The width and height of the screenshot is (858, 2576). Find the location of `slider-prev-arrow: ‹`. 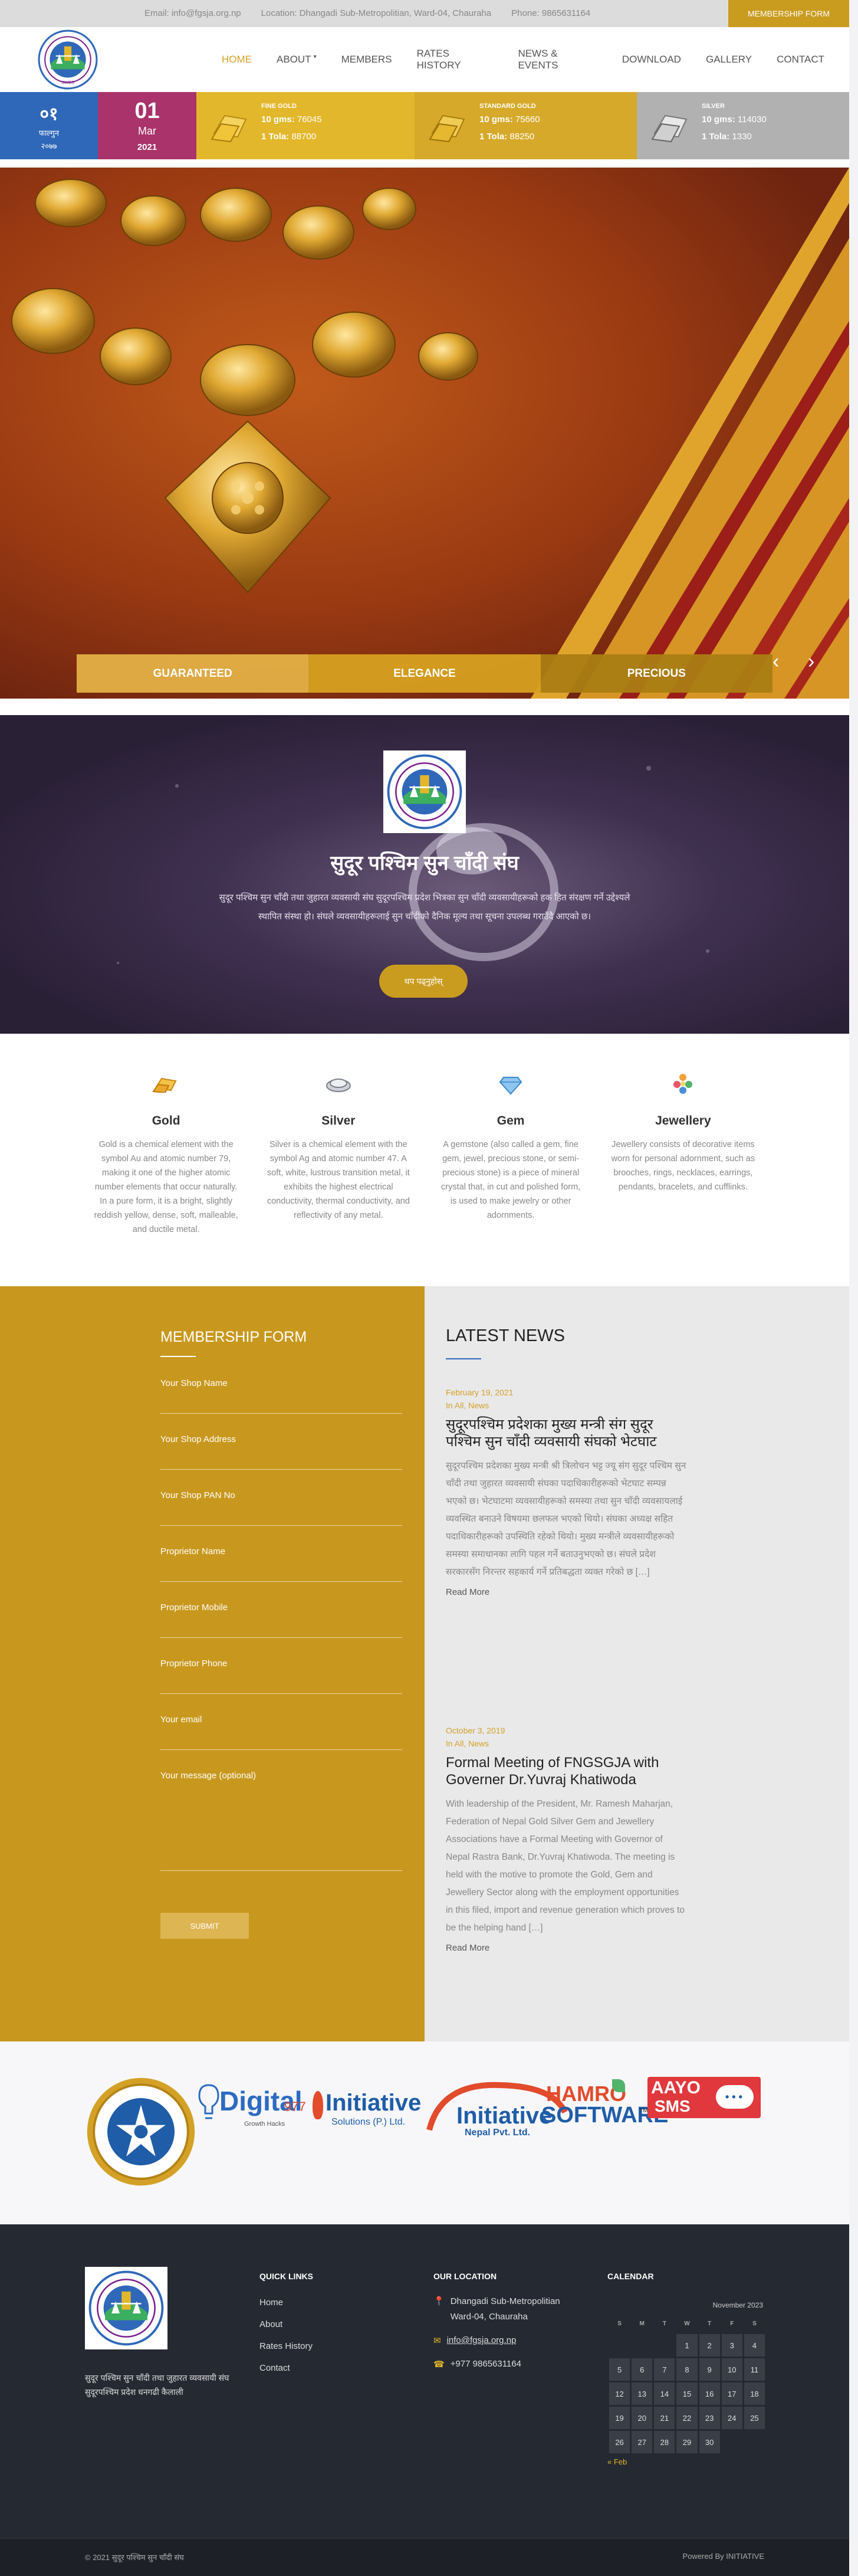

slider-prev-arrow: ‹ is located at coordinates (775, 661).